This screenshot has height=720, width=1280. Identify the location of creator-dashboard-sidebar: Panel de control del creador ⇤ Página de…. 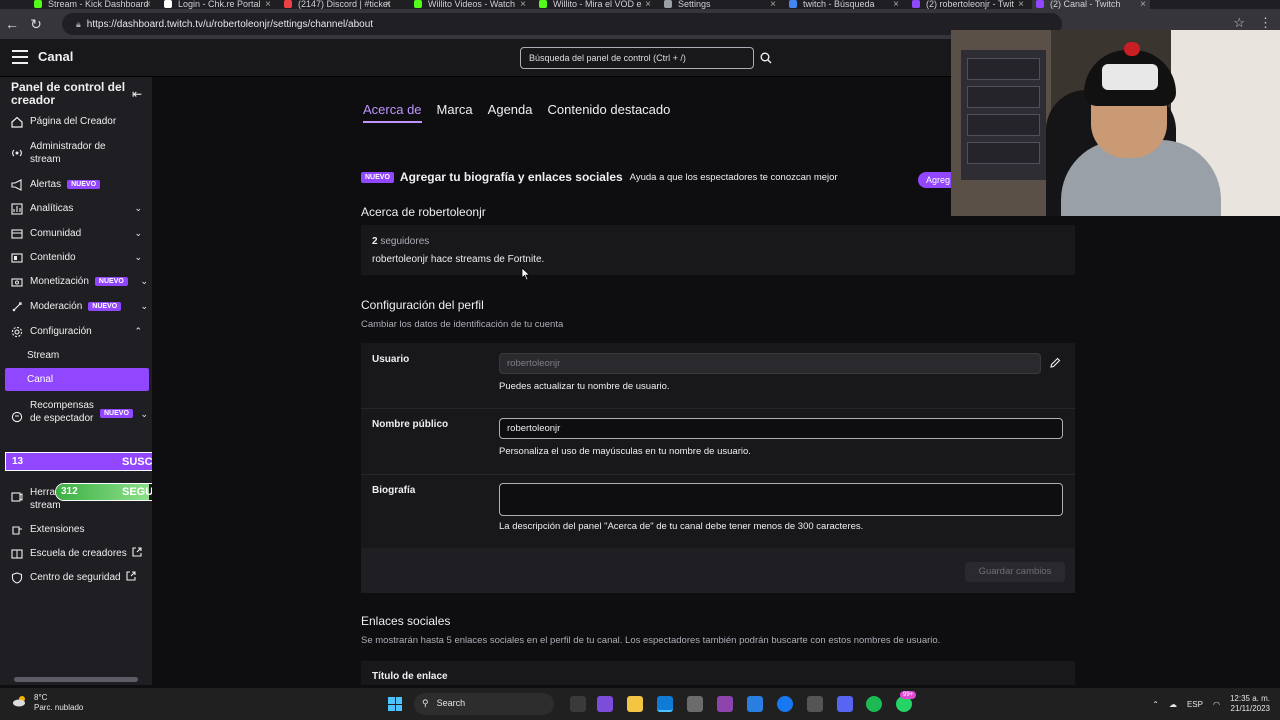
(76, 381).